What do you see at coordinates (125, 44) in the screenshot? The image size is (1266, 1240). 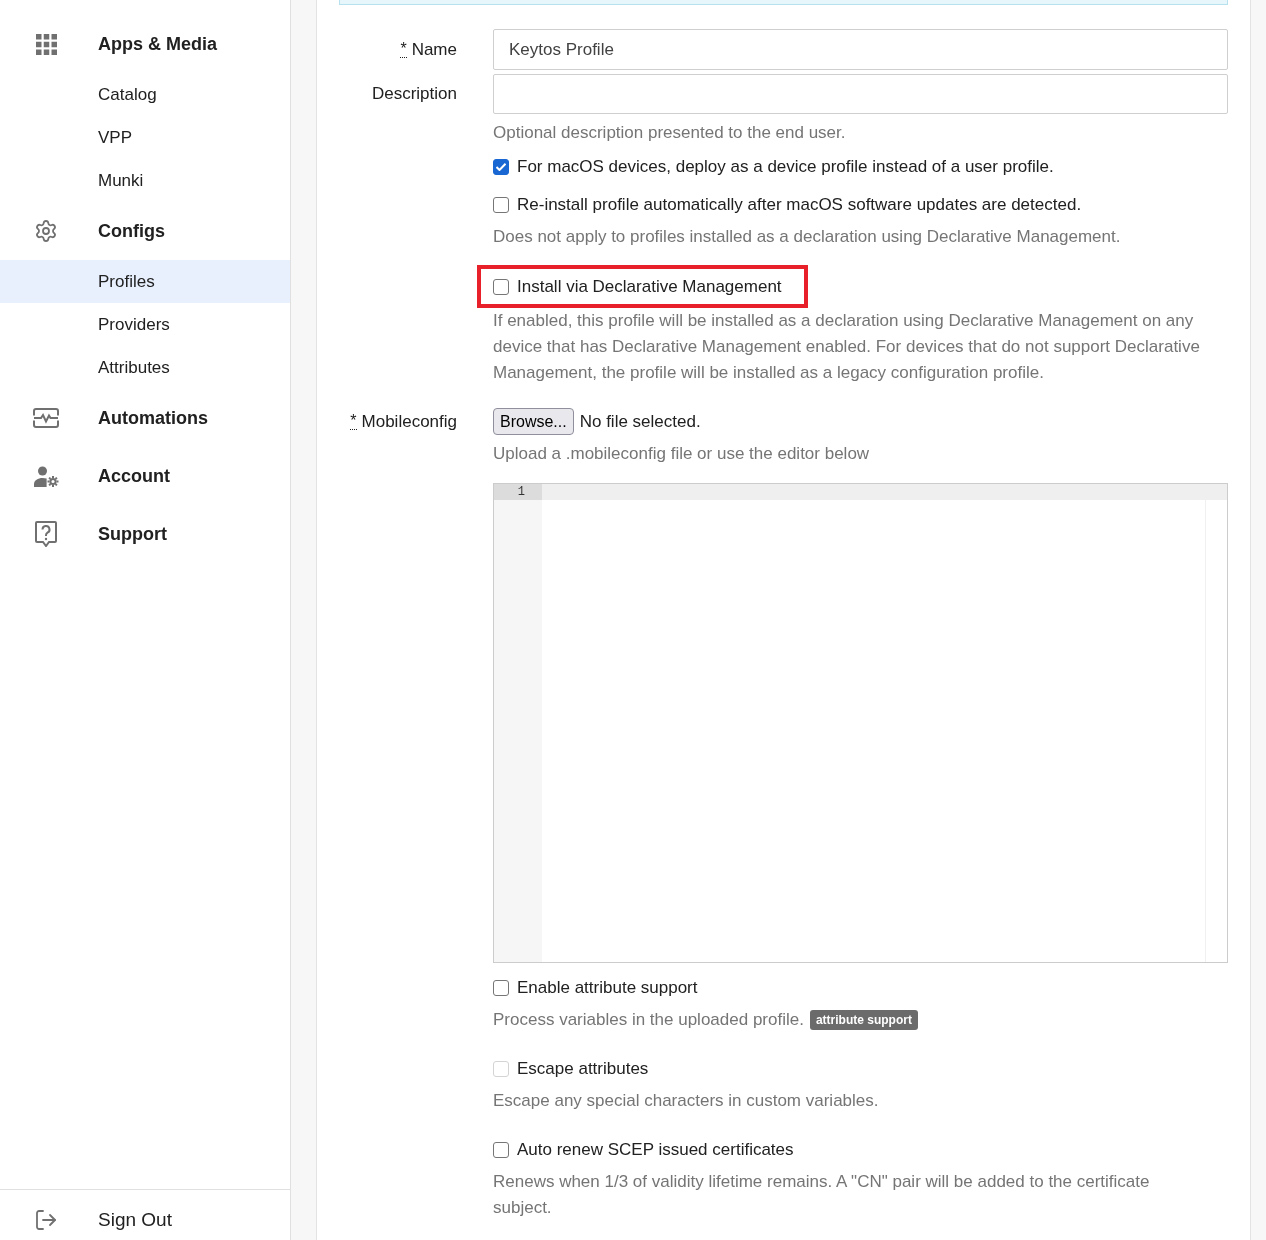 I see `nav-group-link: Apps & Media` at bounding box center [125, 44].